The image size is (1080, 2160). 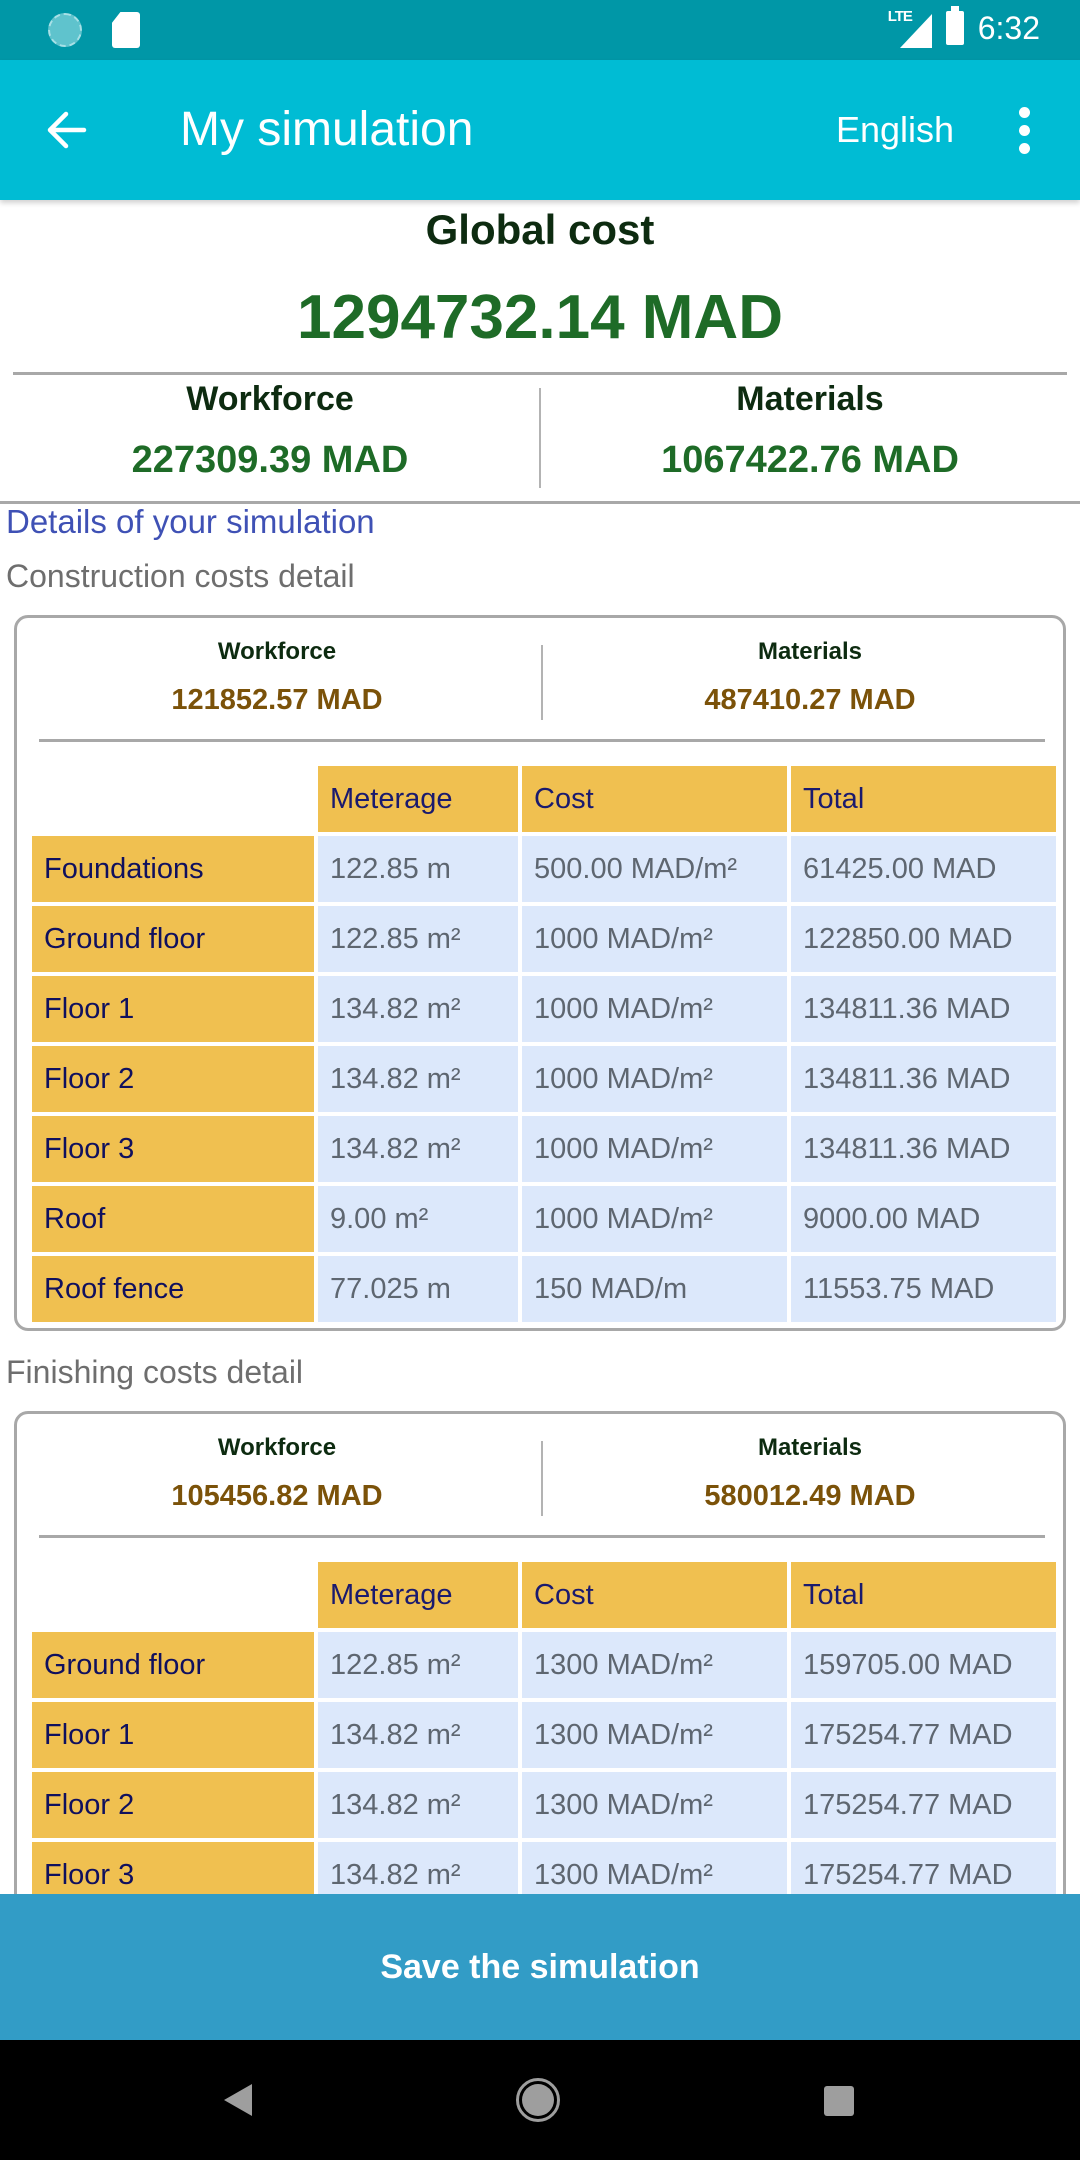 I want to click on app-bar: My simulation English, so click(x=540, y=130).